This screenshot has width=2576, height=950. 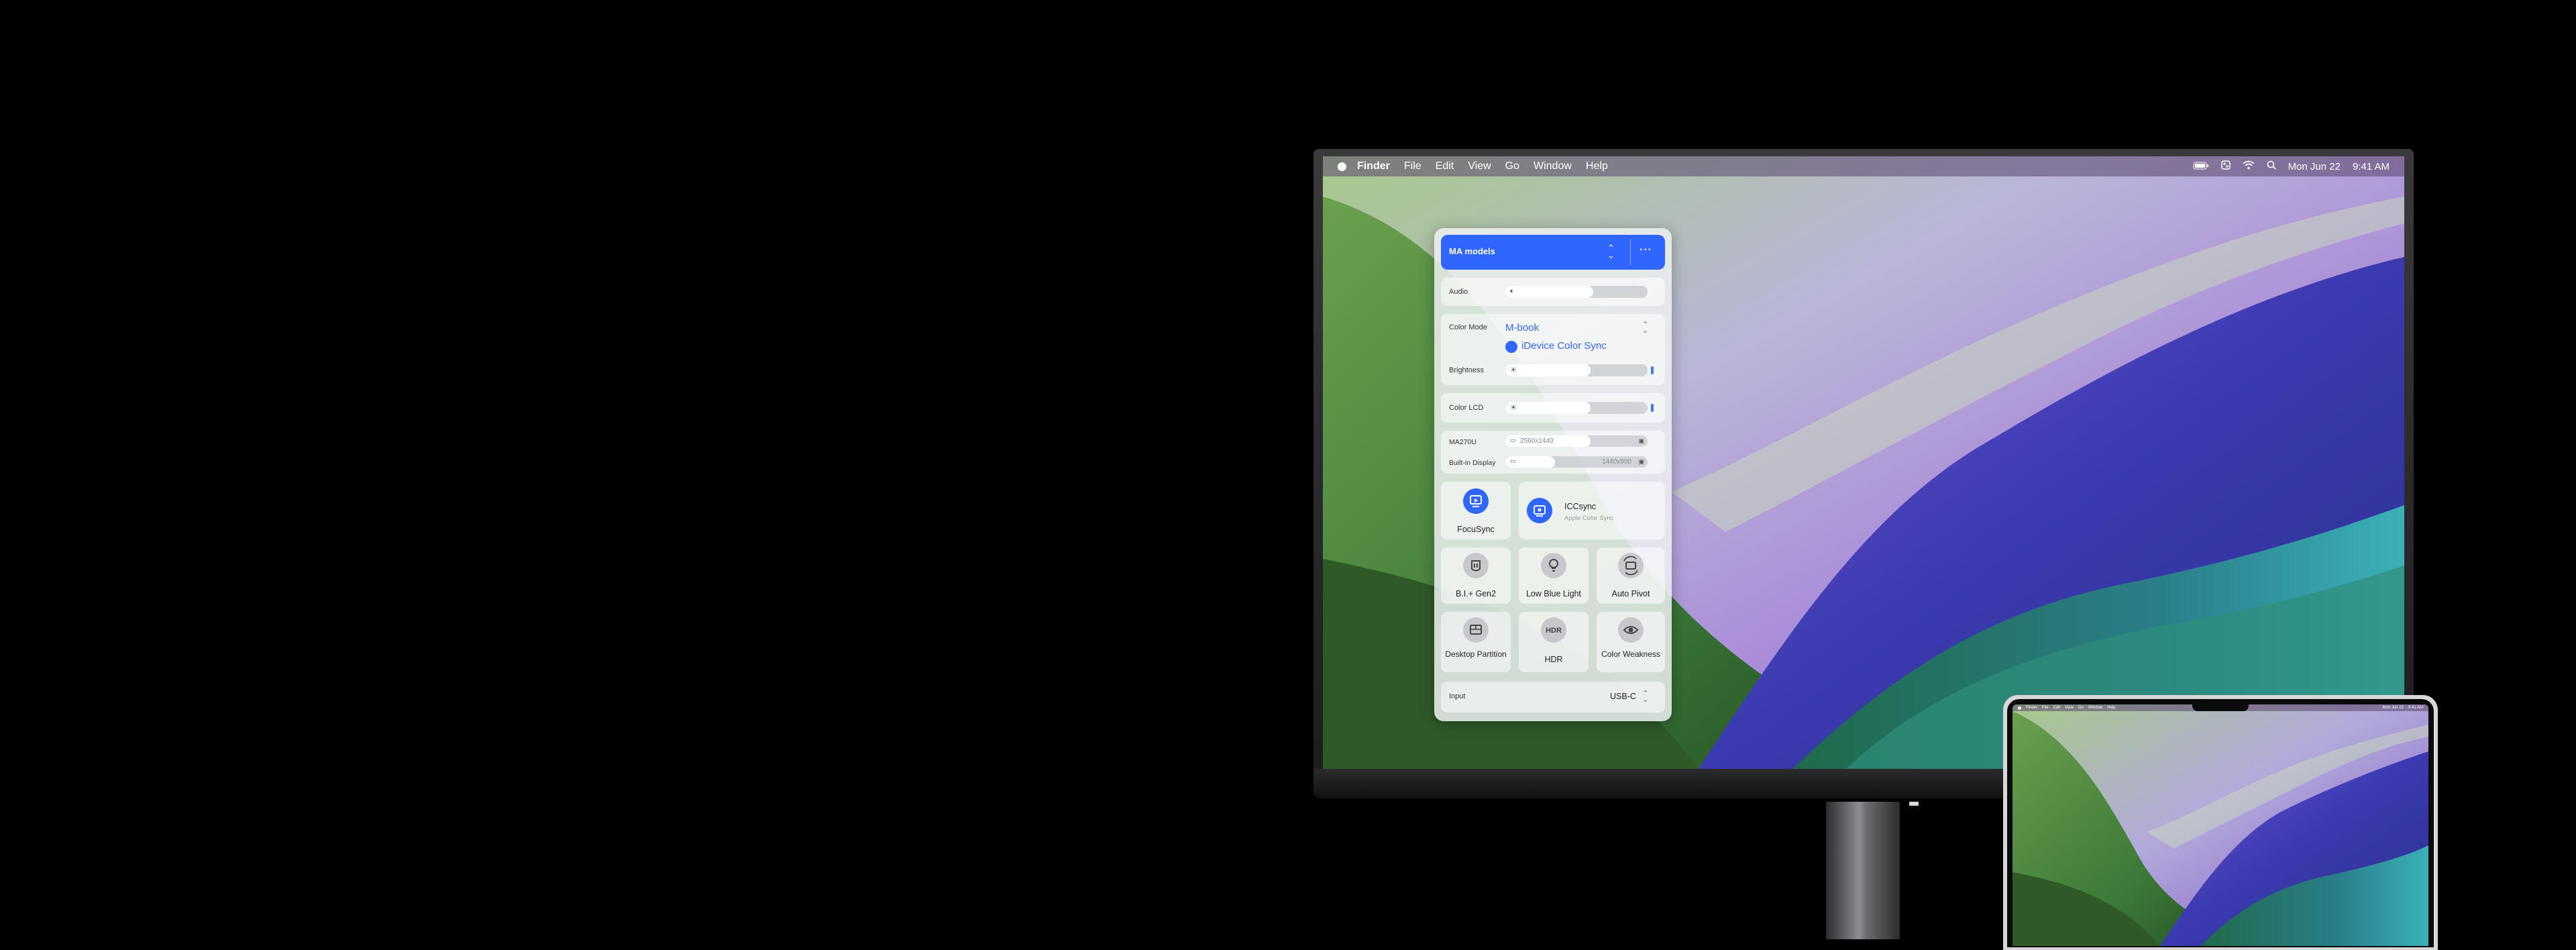 What do you see at coordinates (1373, 166) in the screenshot?
I see `menu-app-name: Finder` at bounding box center [1373, 166].